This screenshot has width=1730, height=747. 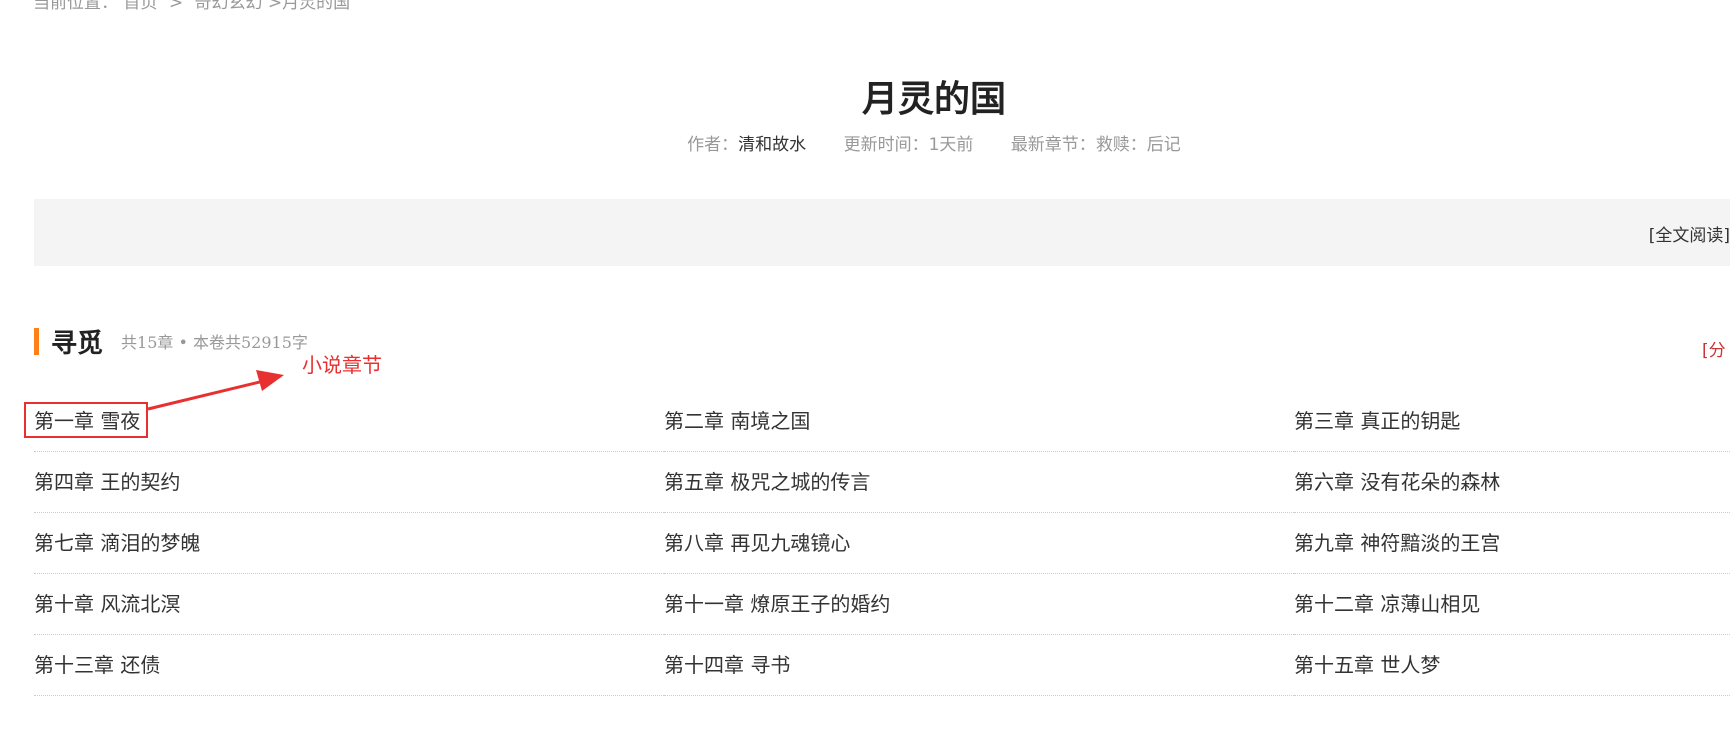 What do you see at coordinates (933, 99) in the screenshot?
I see `book-title: 月灵的国` at bounding box center [933, 99].